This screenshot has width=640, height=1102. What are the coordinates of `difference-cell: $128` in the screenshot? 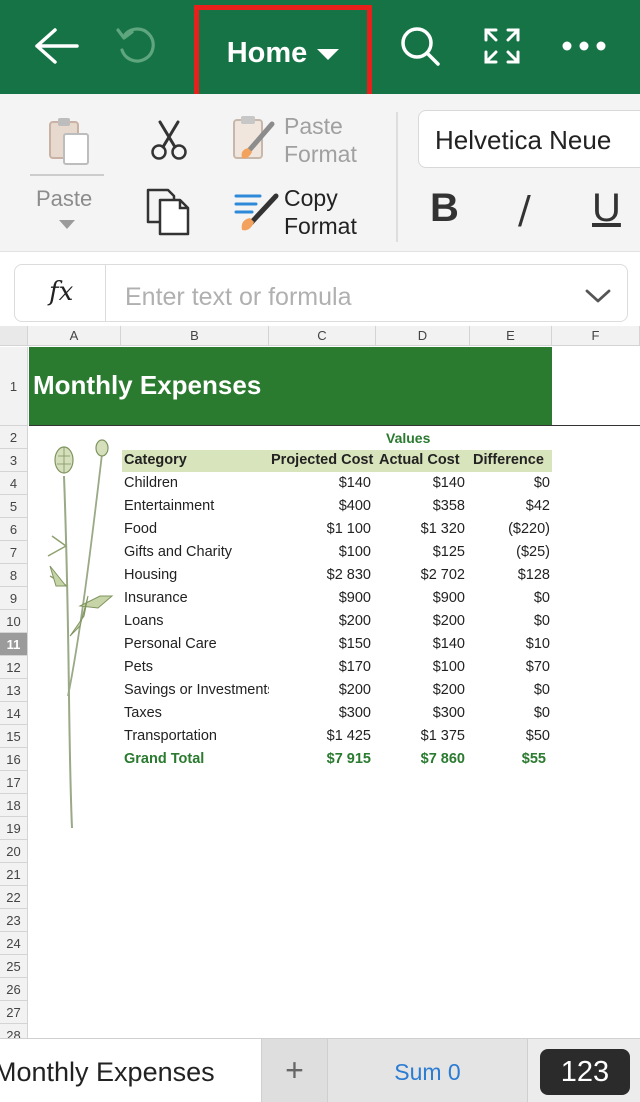 It's located at (510, 575).